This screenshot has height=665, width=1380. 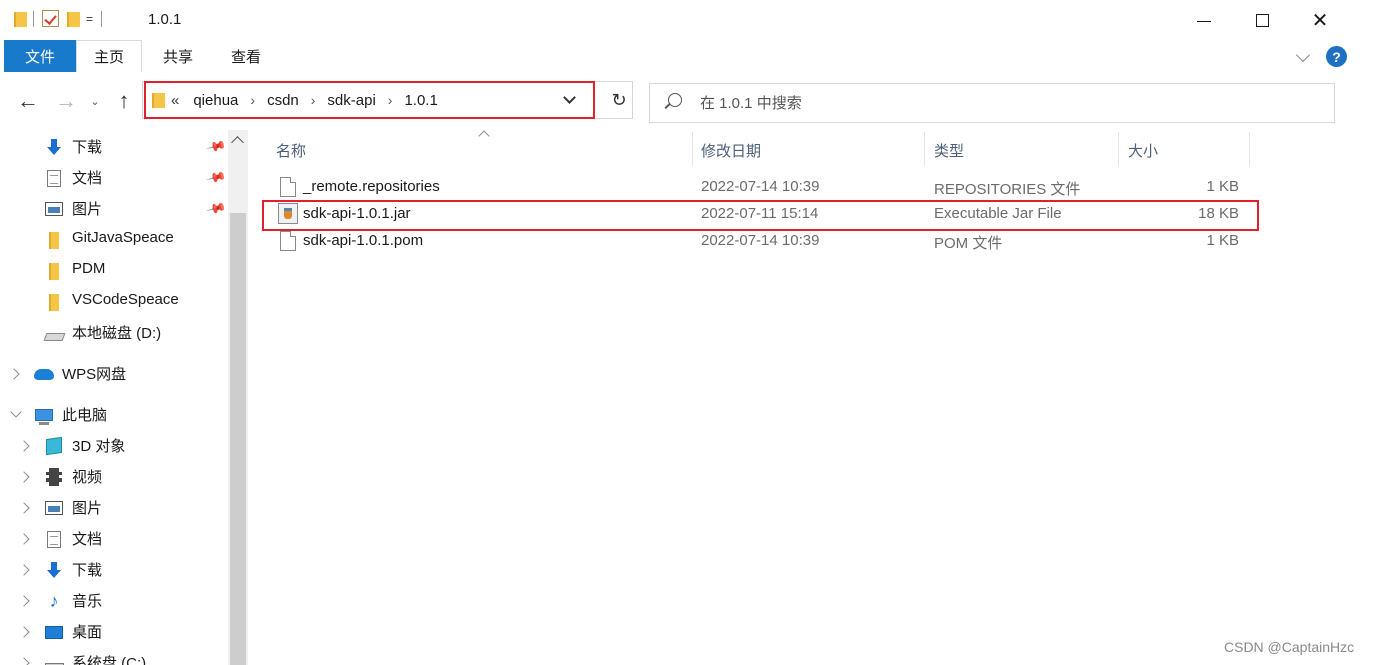 I want to click on sidebar-item-gitjavaspeace: GitJavaSpeace, so click(x=114, y=239).